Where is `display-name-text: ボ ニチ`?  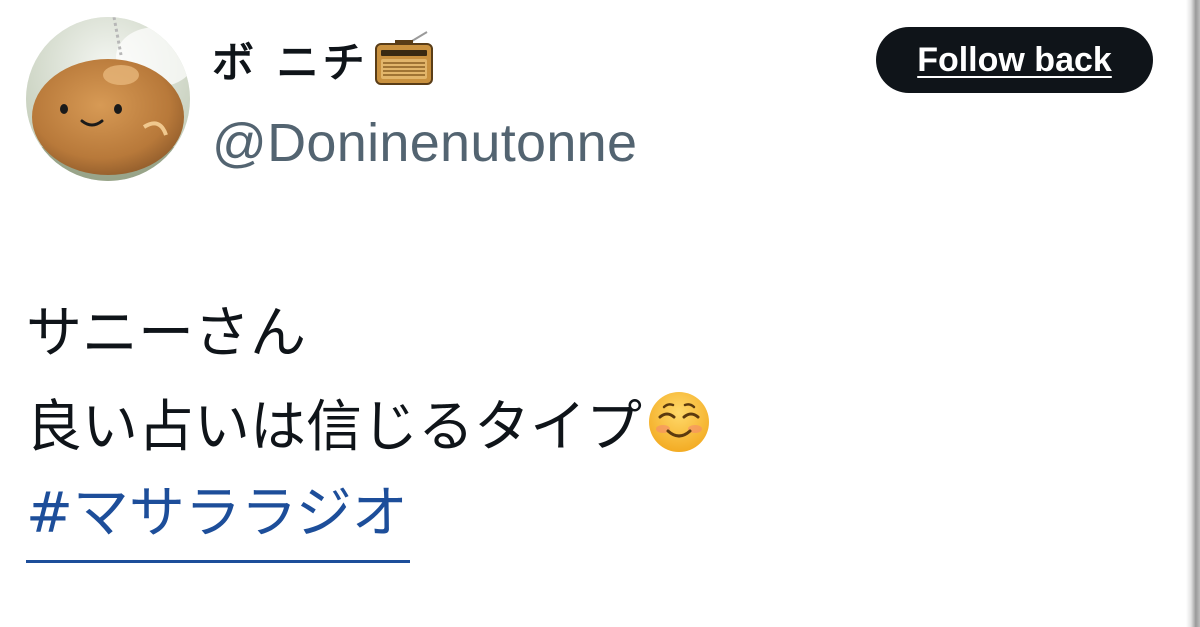 display-name-text: ボ ニチ is located at coordinates (290, 62).